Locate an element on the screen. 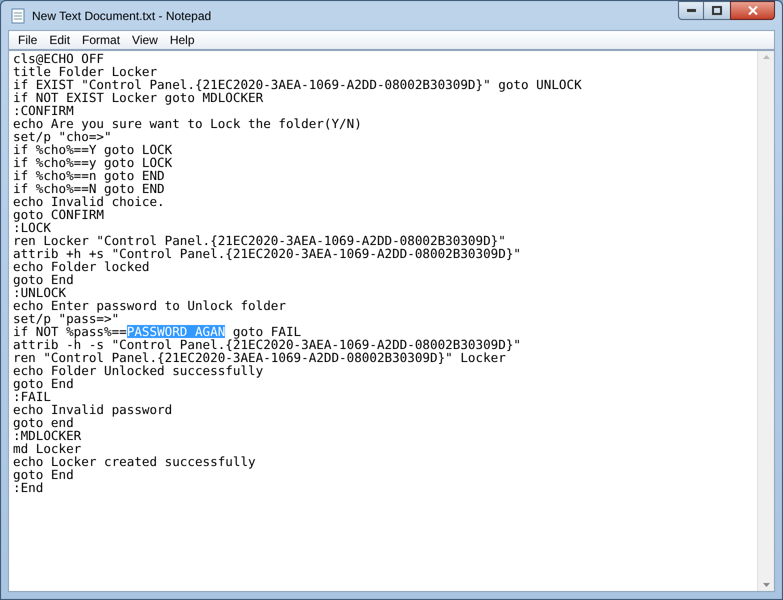  code-line: goto CONFIRM is located at coordinates (58, 214).